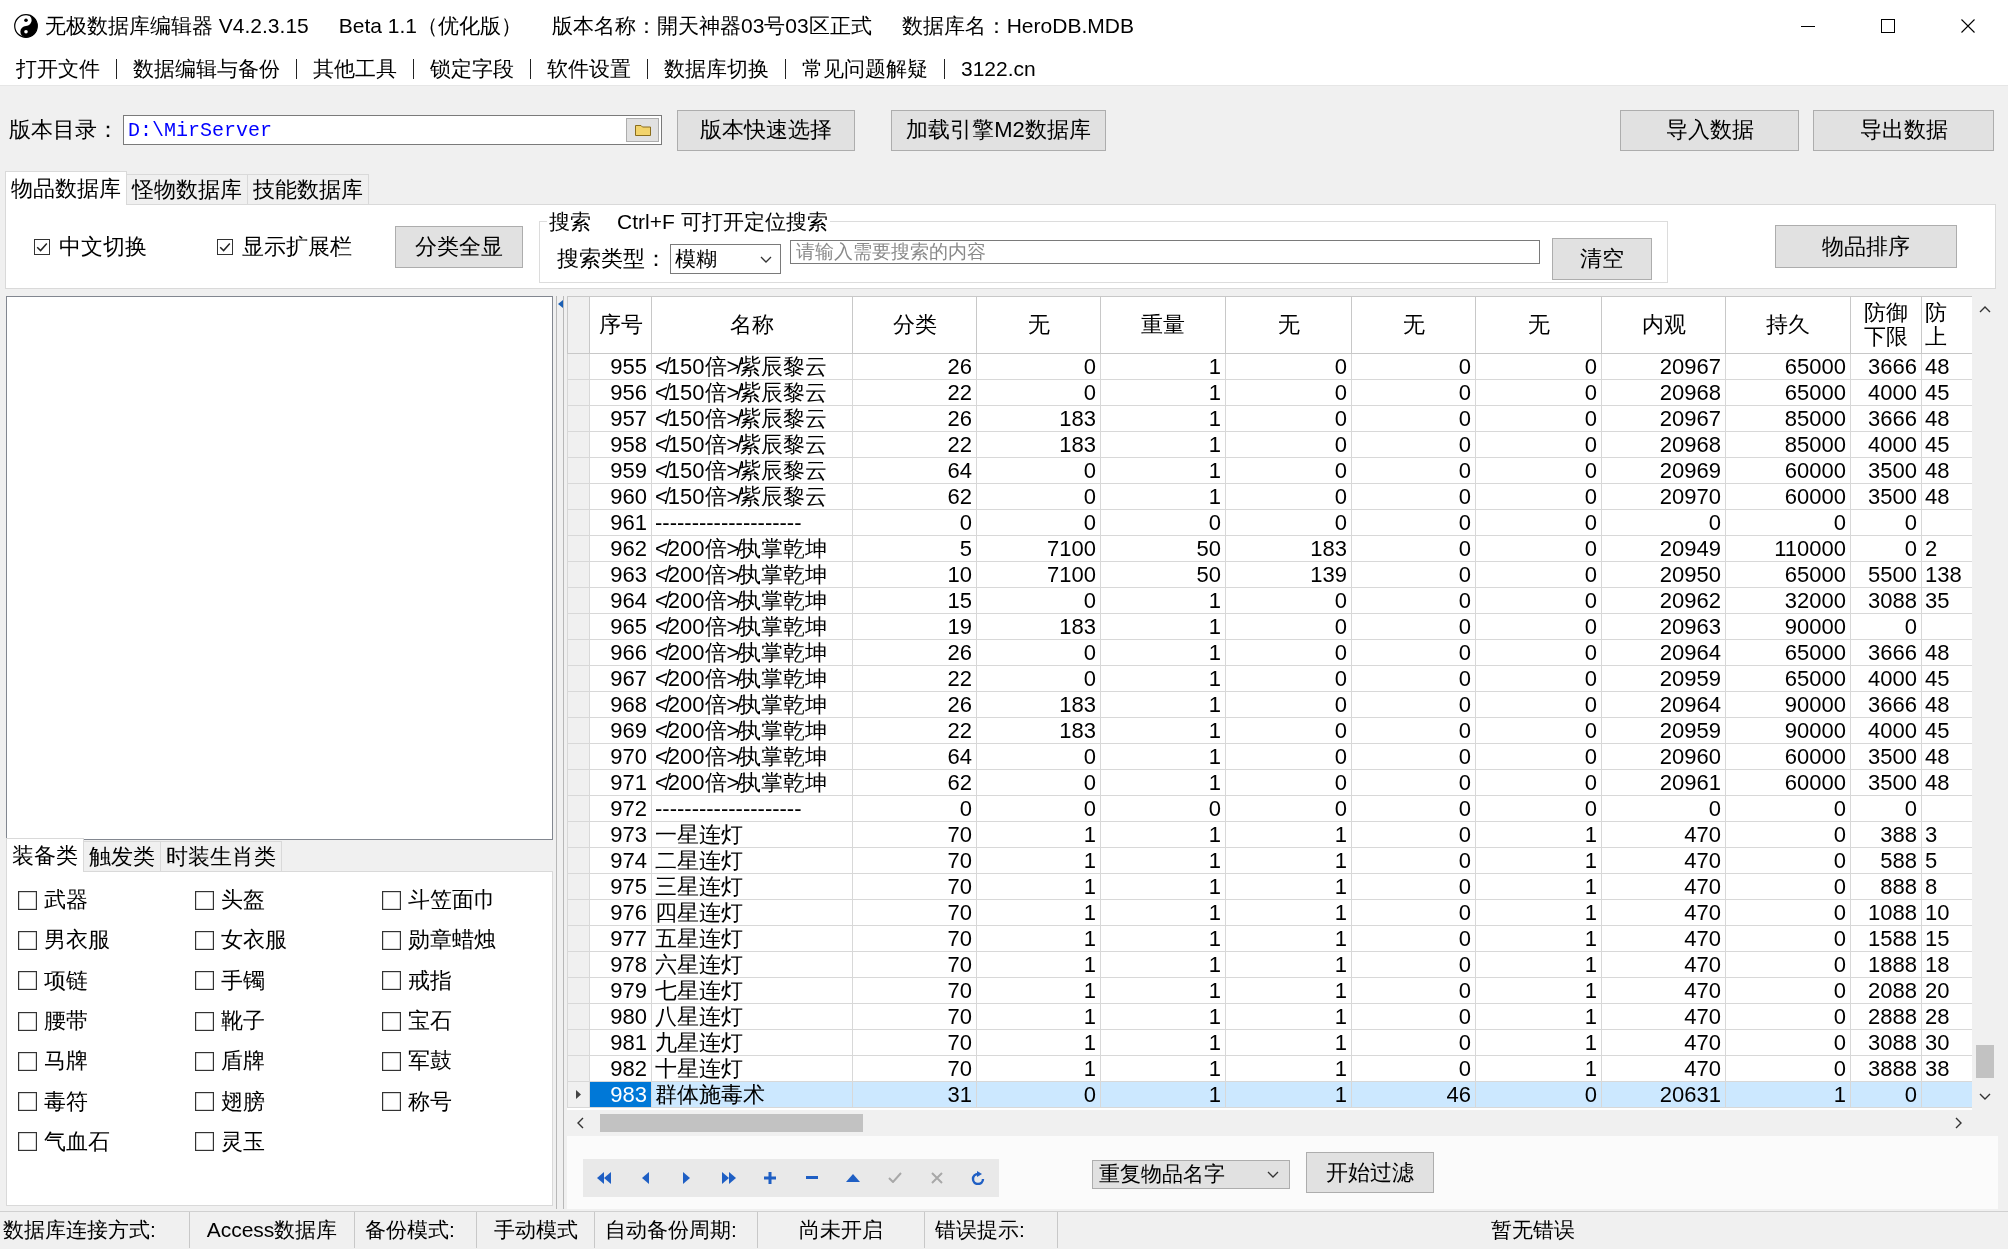 This screenshot has height=1249, width=2008. What do you see at coordinates (1269, 470) in the screenshot?
I see `table-row: 959 ≮150倍≯紫辰黎云 64 0 1 0 0 0 20969 60000 3500 48` at bounding box center [1269, 470].